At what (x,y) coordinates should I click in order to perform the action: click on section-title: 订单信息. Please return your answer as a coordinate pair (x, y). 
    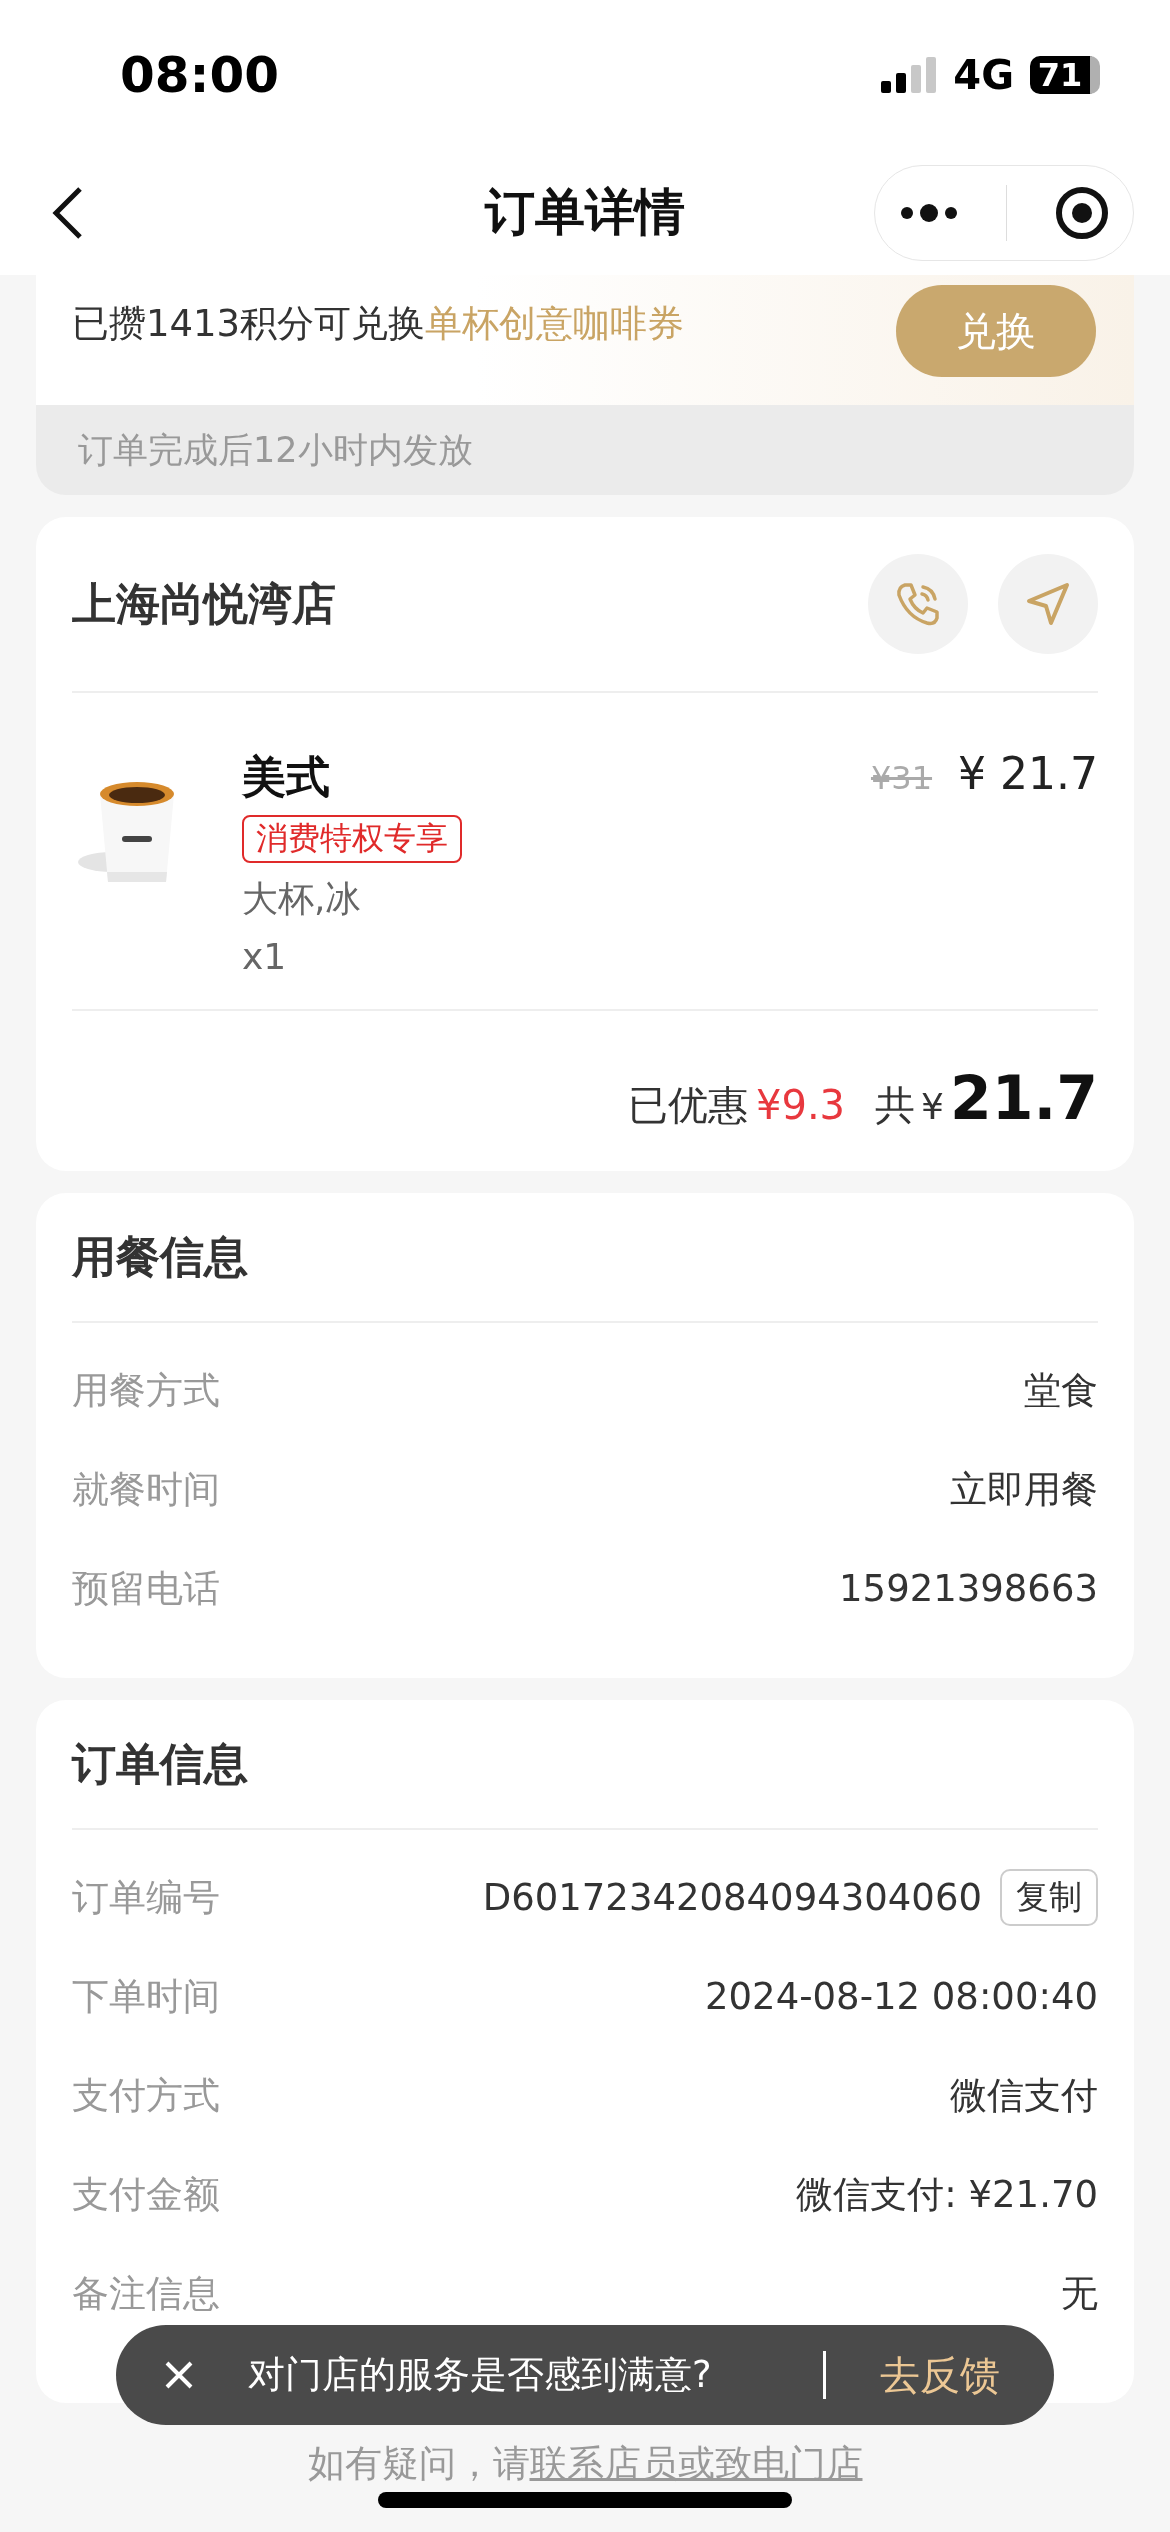
    Looking at the image, I should click on (160, 1763).